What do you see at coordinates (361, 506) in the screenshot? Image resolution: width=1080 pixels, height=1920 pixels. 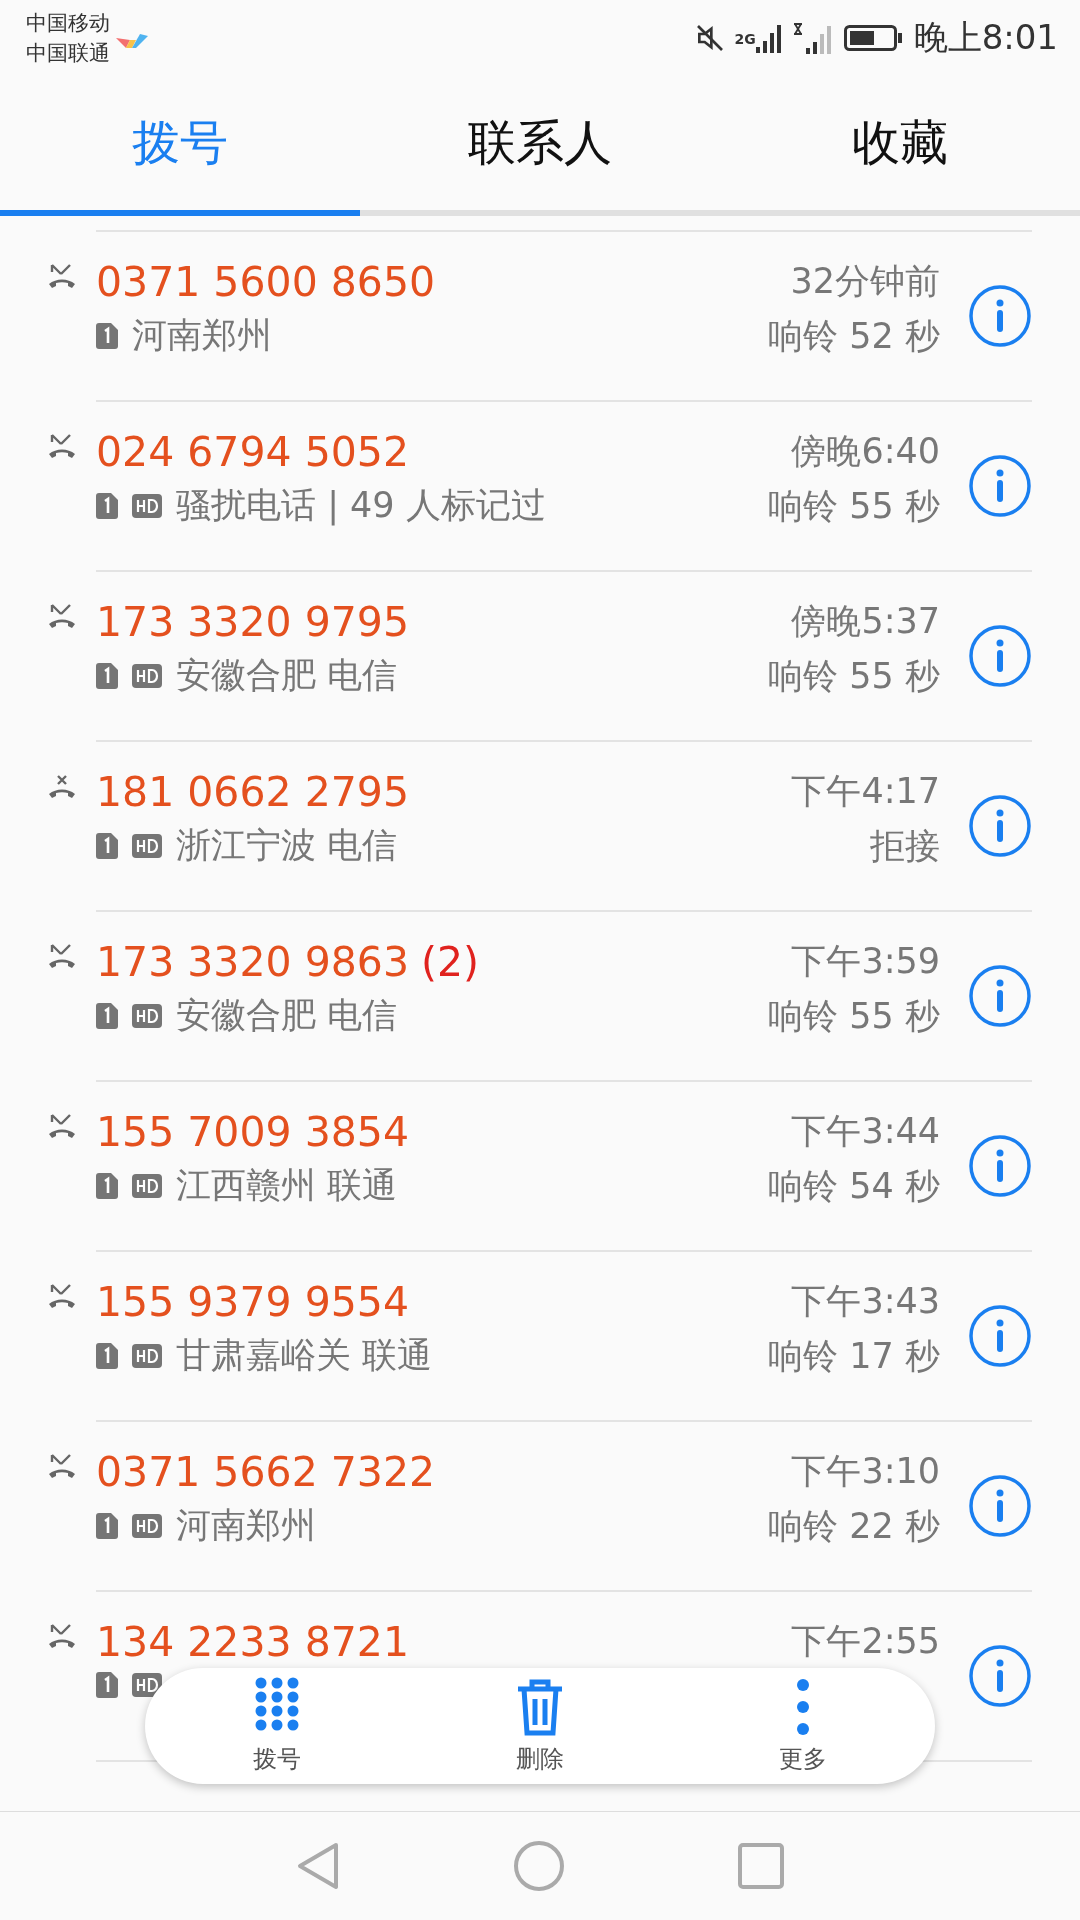 I see `location-text: 骚扰电话 | 49 人标记过` at bounding box center [361, 506].